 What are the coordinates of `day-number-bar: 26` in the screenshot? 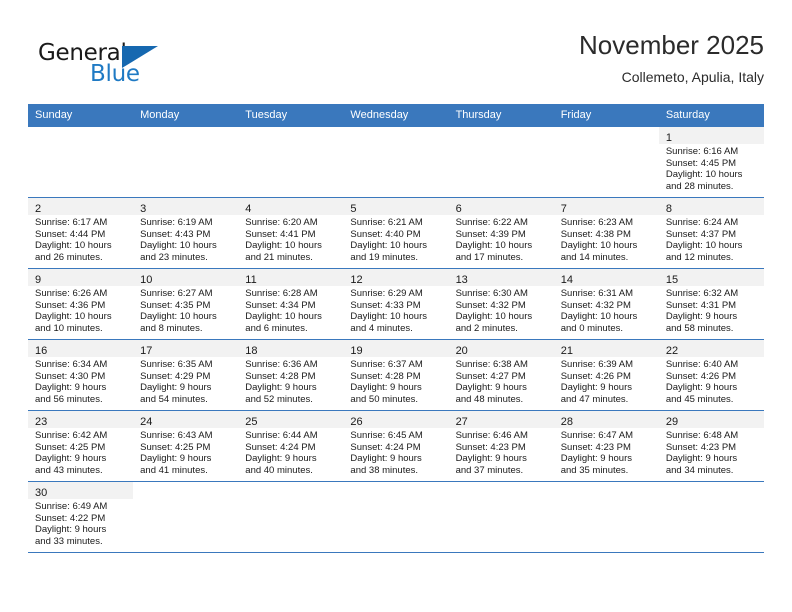 It's located at (396, 419).